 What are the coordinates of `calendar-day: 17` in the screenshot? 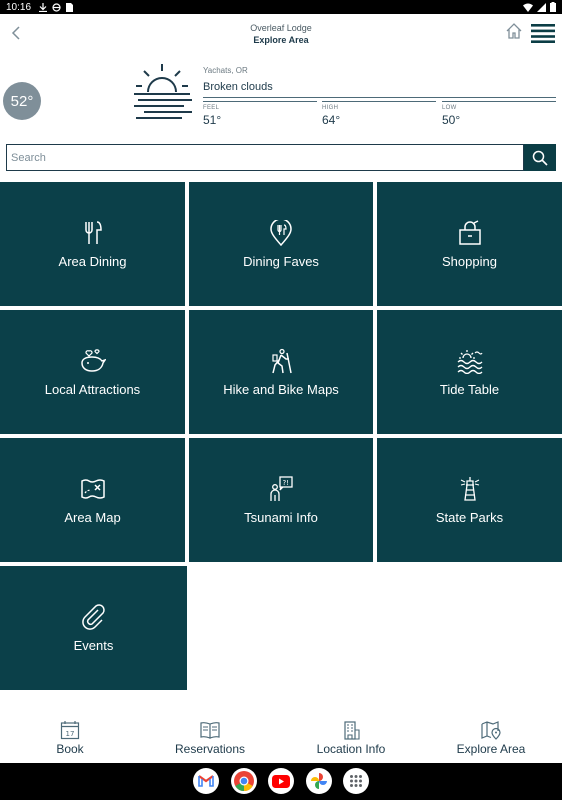 It's located at (70, 734).